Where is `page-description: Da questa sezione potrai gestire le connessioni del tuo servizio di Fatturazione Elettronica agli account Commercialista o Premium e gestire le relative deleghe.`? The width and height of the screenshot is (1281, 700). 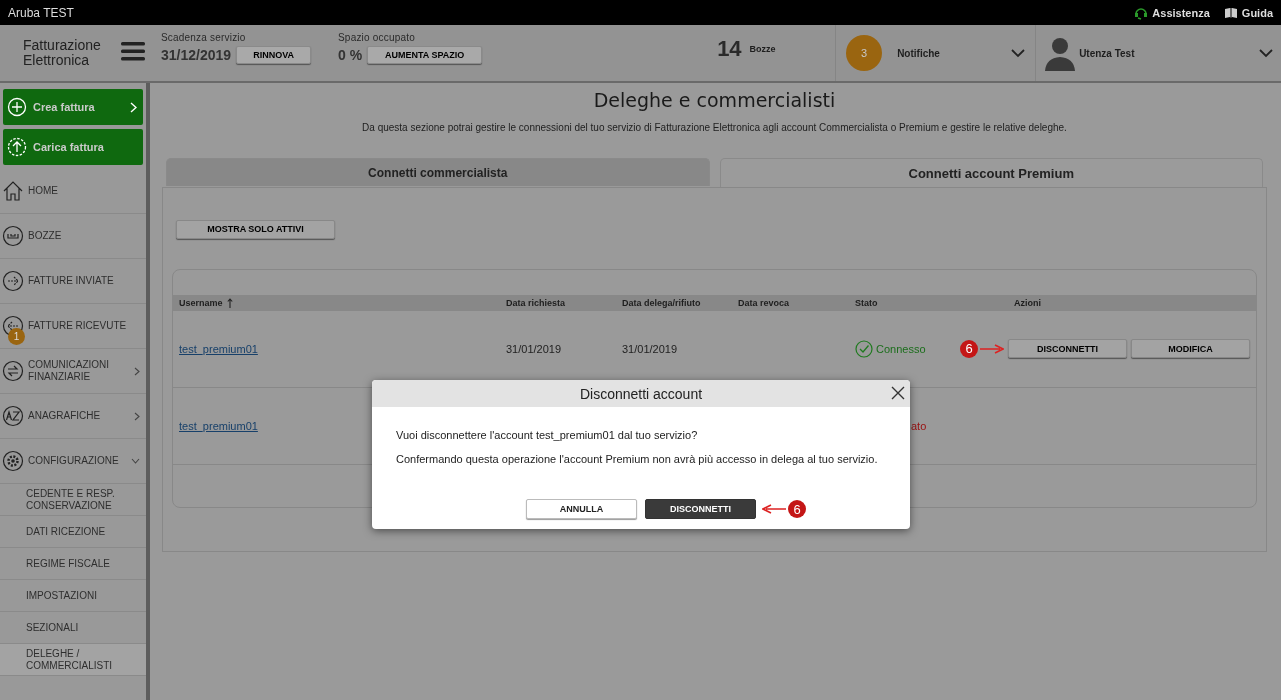
page-description: Da questa sezione potrai gestire le connessioni del tuo servizio di Fatturazione Elettronica agli account Commercialista o Premium e gestire le relative deleghe. is located at coordinates (714, 127).